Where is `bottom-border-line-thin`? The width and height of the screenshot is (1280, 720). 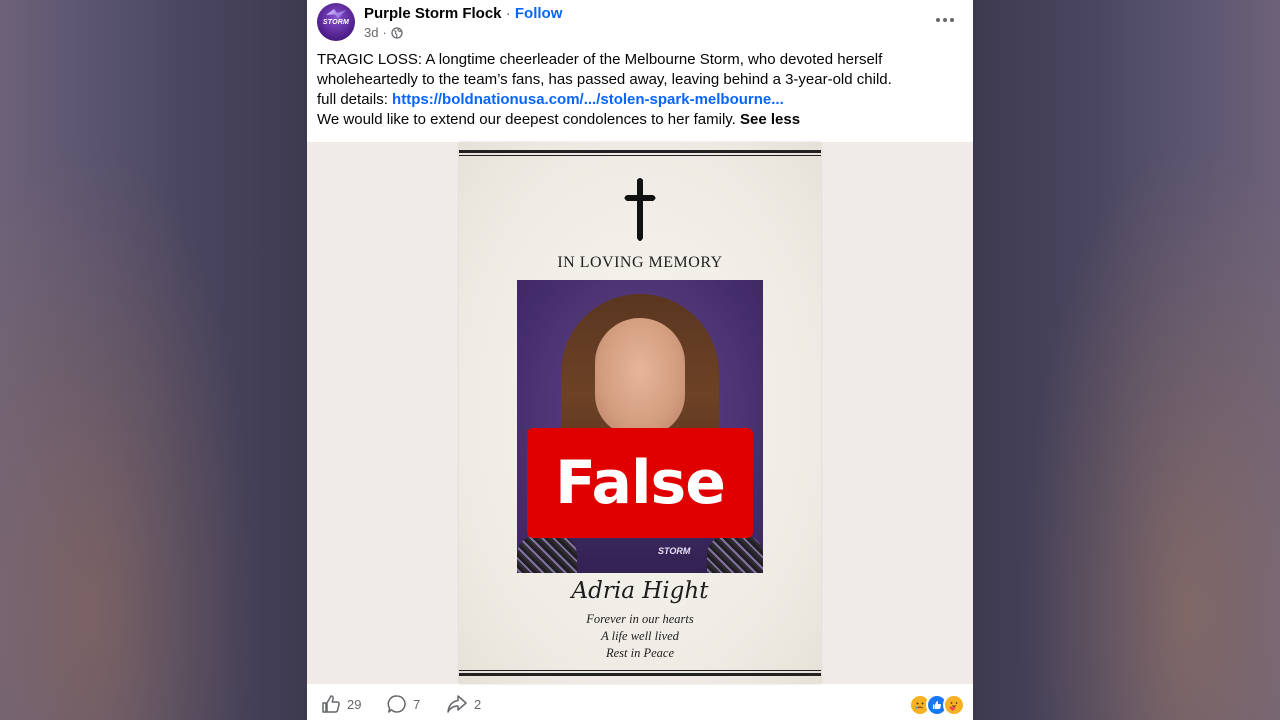 bottom-border-line-thin is located at coordinates (640, 670).